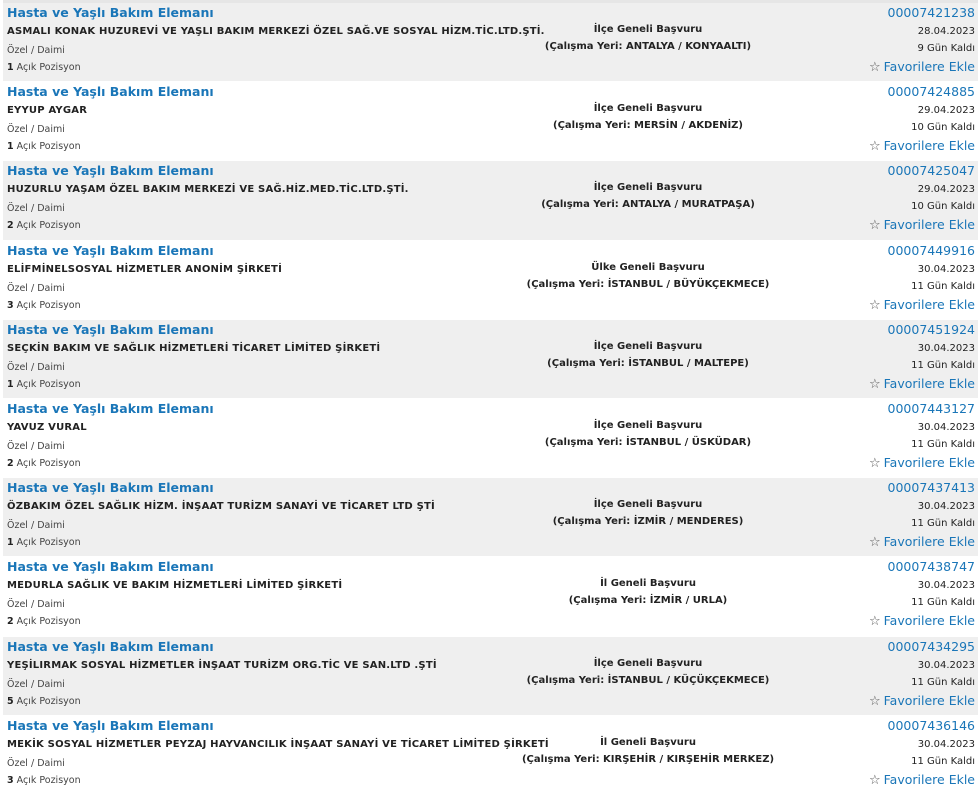 This screenshot has width=978, height=795. What do you see at coordinates (943, 128) in the screenshot?
I see `days-remaining: 10 Gün Kaldı` at bounding box center [943, 128].